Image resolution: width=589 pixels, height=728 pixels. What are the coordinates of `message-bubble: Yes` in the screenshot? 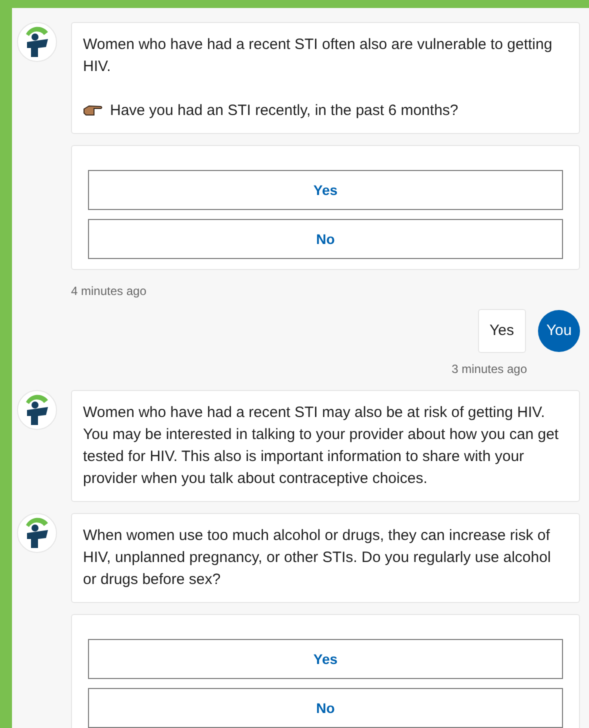 It's located at (502, 331).